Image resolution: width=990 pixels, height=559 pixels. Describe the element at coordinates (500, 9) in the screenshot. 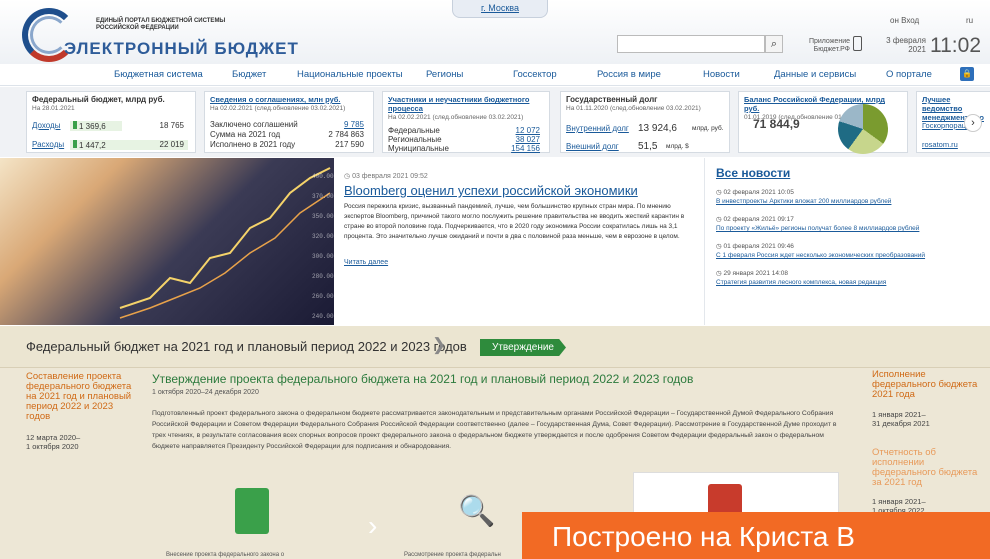

I see `city-selector: г. Москва` at that location.